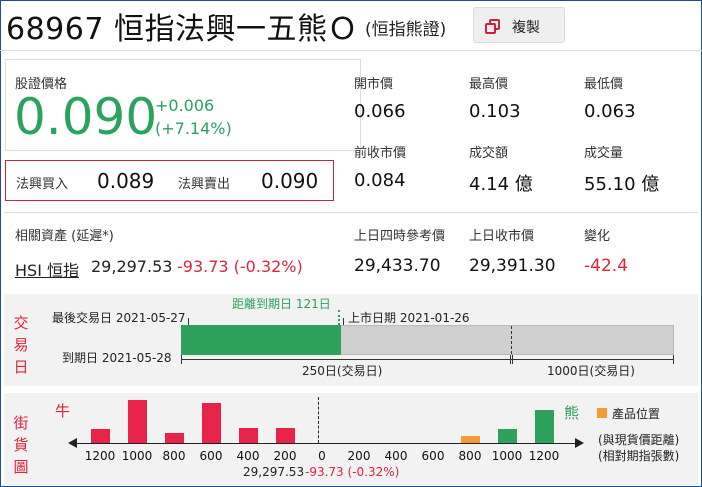 The image size is (702, 487). I want to click on bear-label: 熊, so click(572, 413).